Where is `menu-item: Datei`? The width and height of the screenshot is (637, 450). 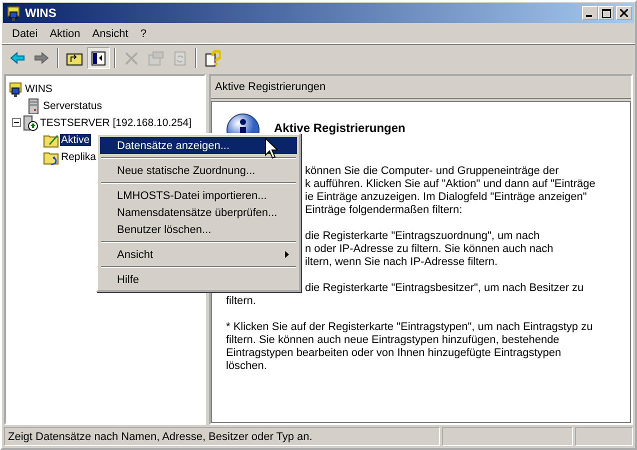
menu-item: Datei is located at coordinates (25, 34).